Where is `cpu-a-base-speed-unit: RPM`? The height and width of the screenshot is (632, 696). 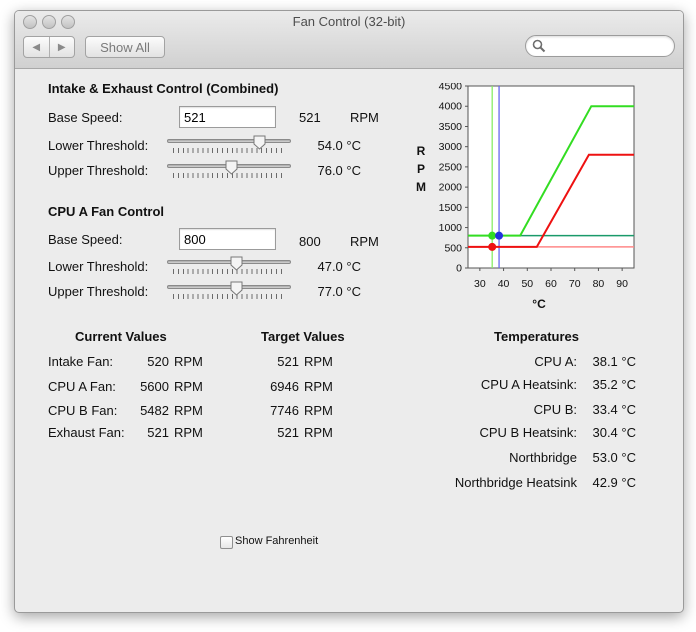 cpu-a-base-speed-unit: RPM is located at coordinates (364, 241).